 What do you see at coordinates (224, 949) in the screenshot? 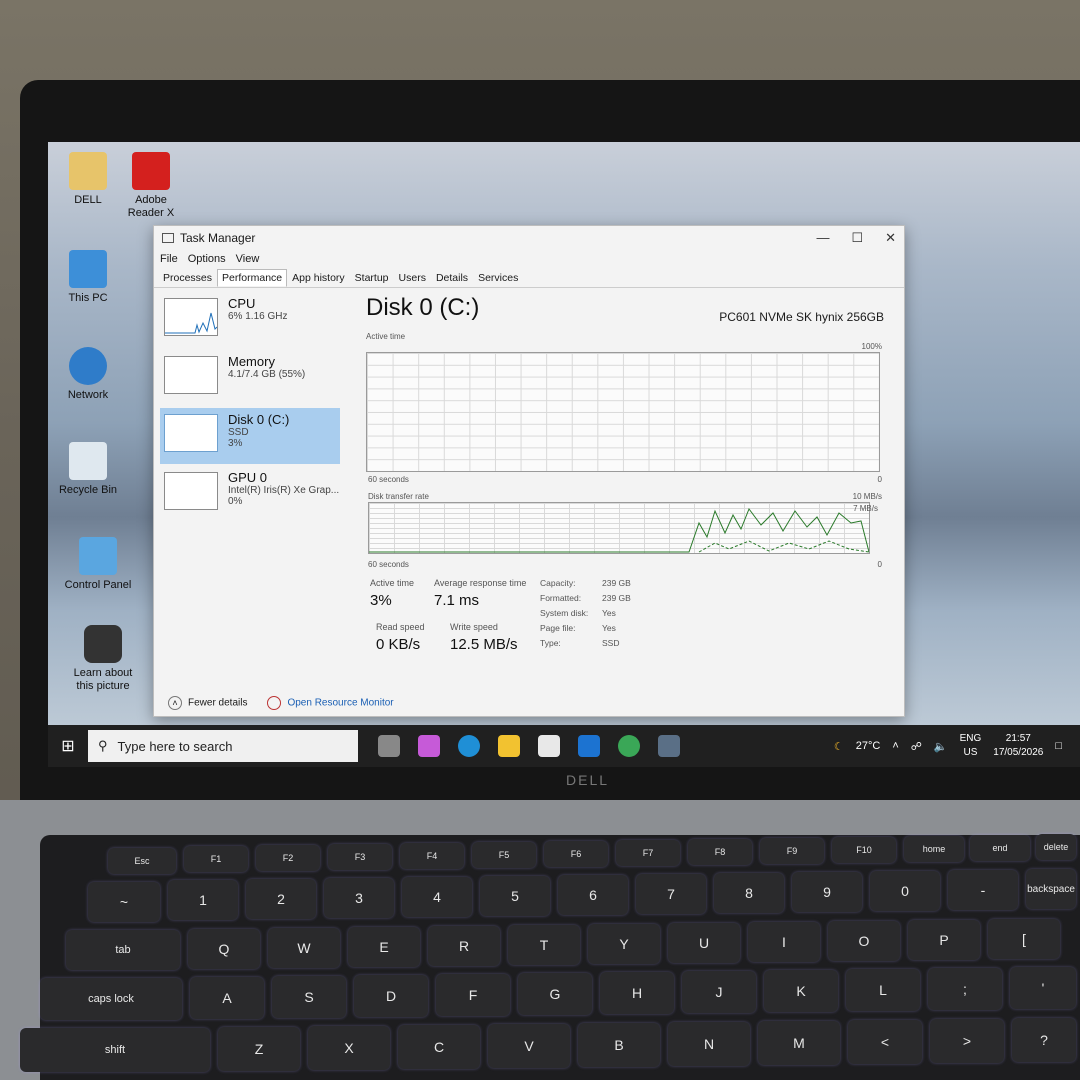
I see `key-q: Q` at bounding box center [224, 949].